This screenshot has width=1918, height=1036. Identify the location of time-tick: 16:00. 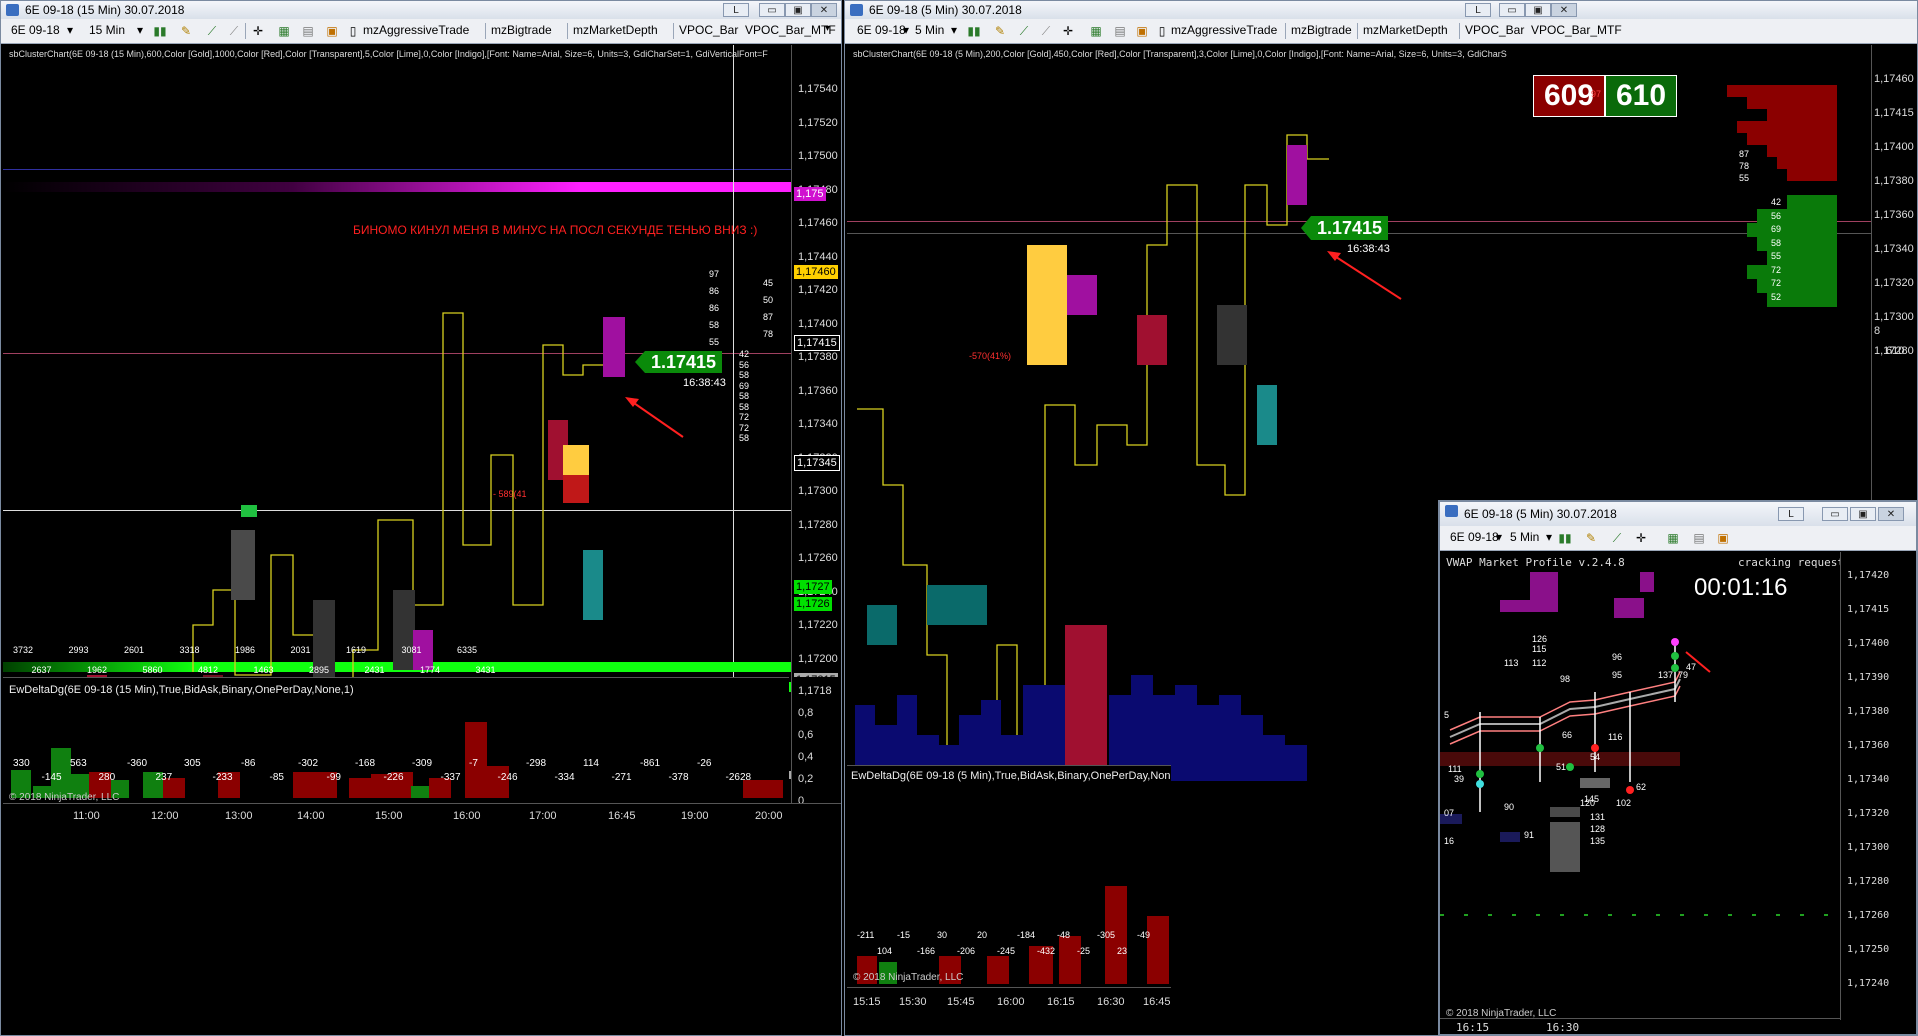
(467, 816).